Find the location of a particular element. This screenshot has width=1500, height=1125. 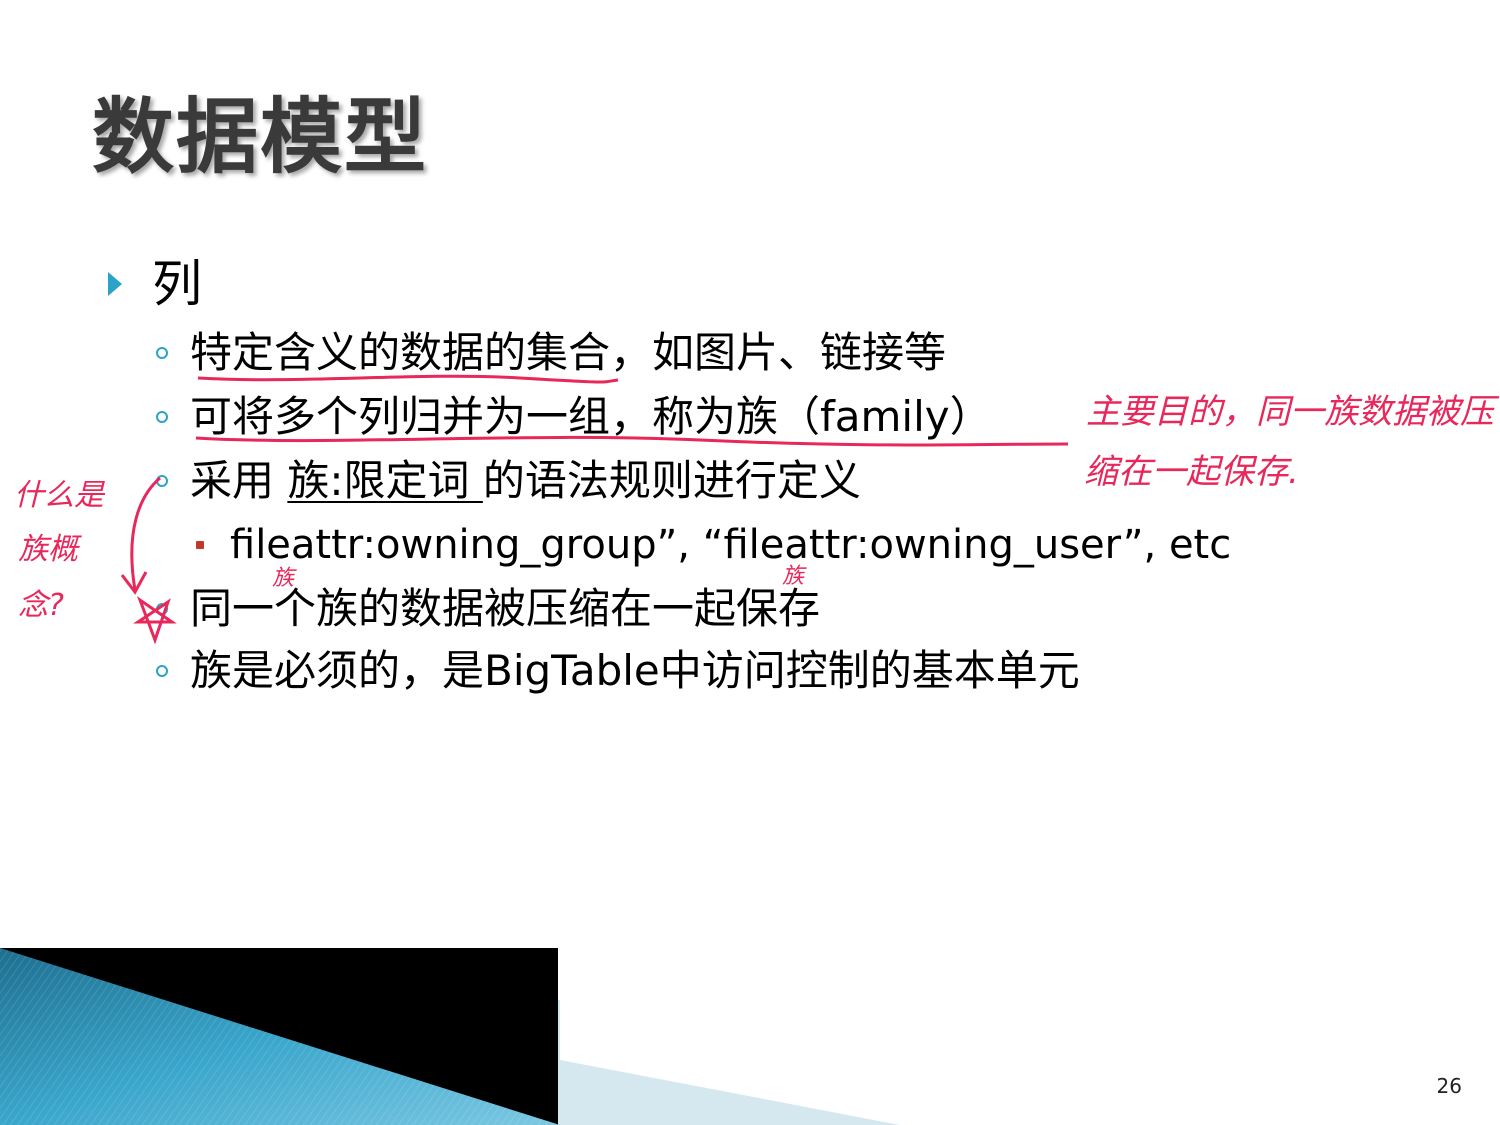

bullet-item-3: 采用 族:限定词 的语法规则进行定义 is located at coordinates (508, 481).